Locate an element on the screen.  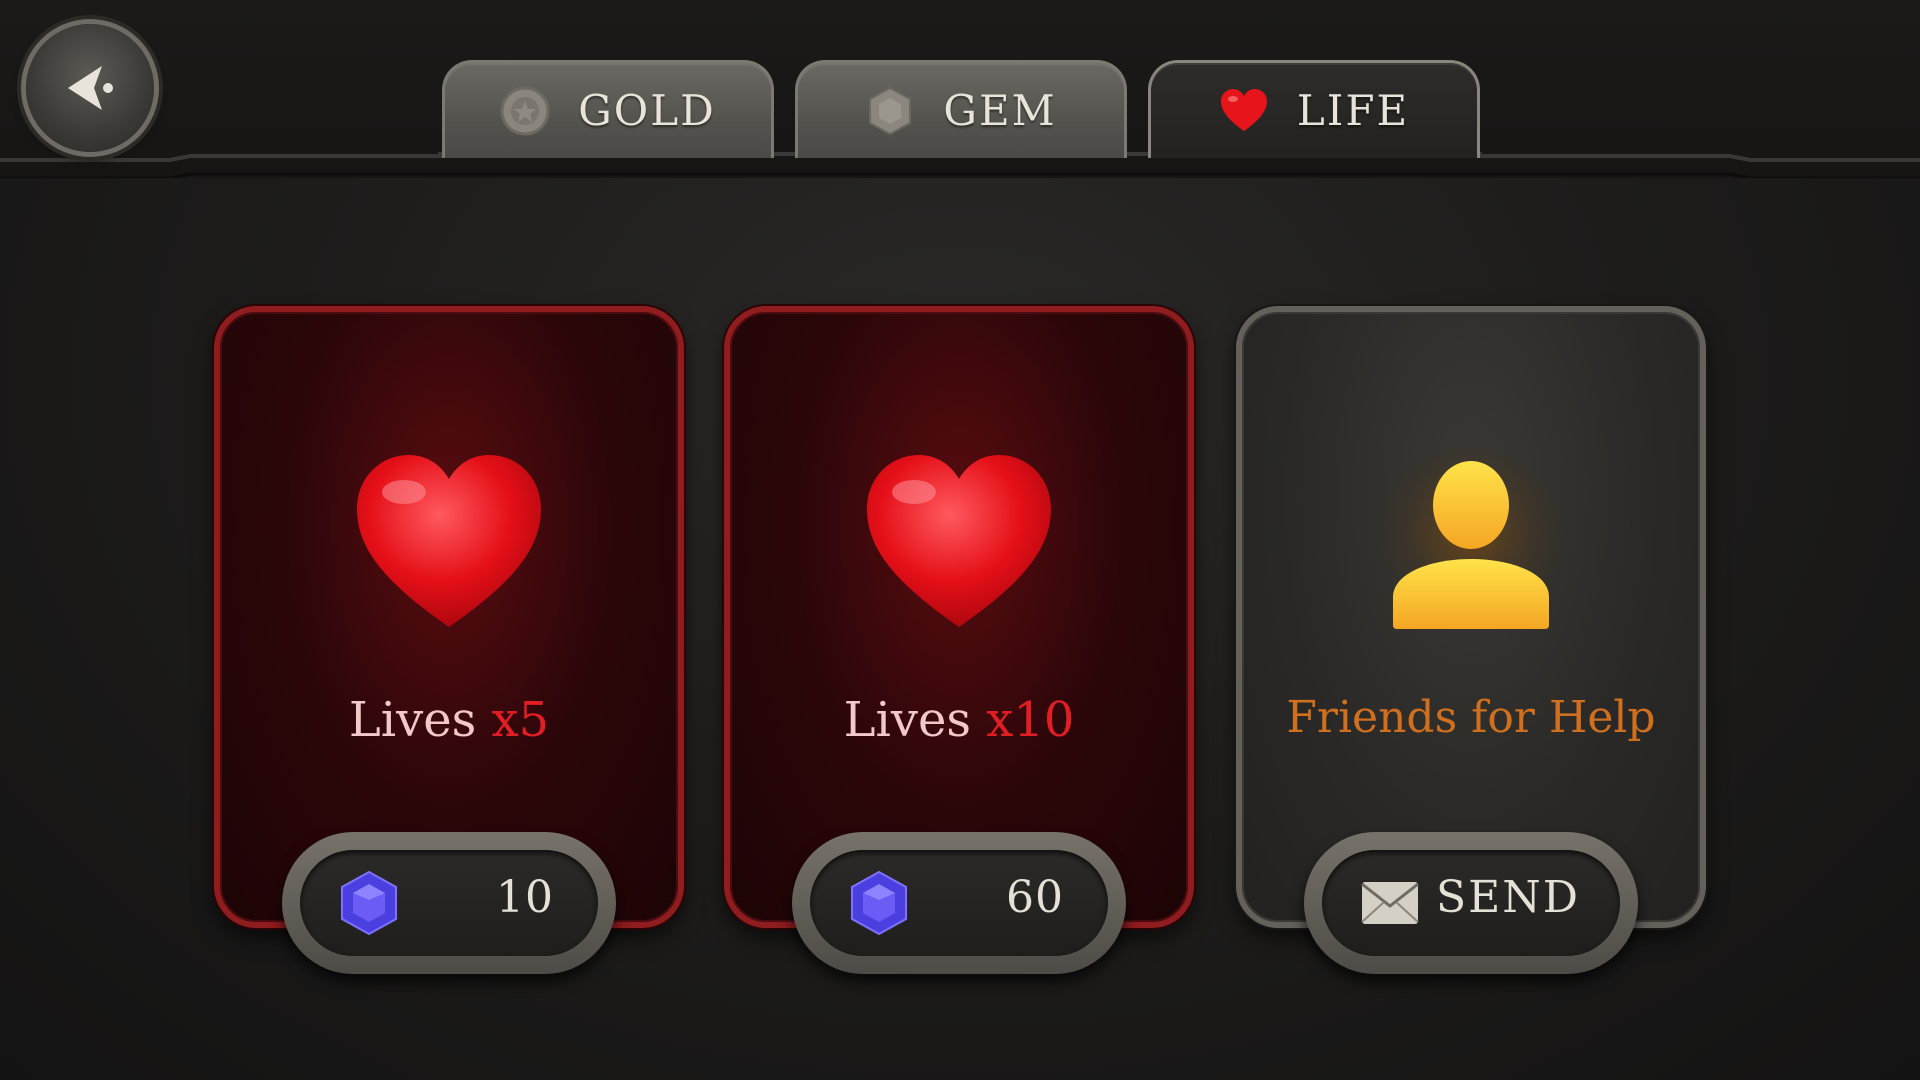
send-button: SEND is located at coordinates (1471, 903).